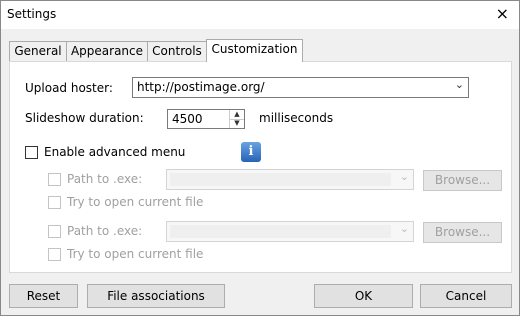  What do you see at coordinates (105, 231) in the screenshot?
I see `path-exe-label-2: Path to .exe:` at bounding box center [105, 231].